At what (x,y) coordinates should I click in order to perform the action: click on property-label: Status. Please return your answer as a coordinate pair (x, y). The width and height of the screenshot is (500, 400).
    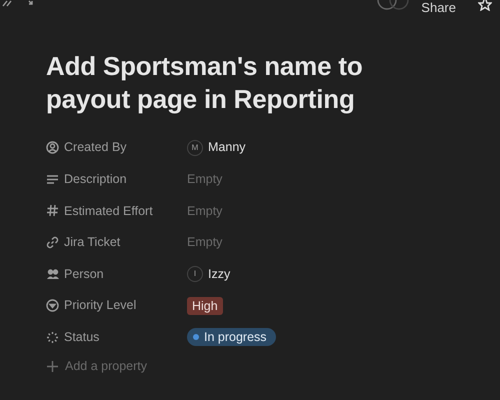
    Looking at the image, I should click on (82, 337).